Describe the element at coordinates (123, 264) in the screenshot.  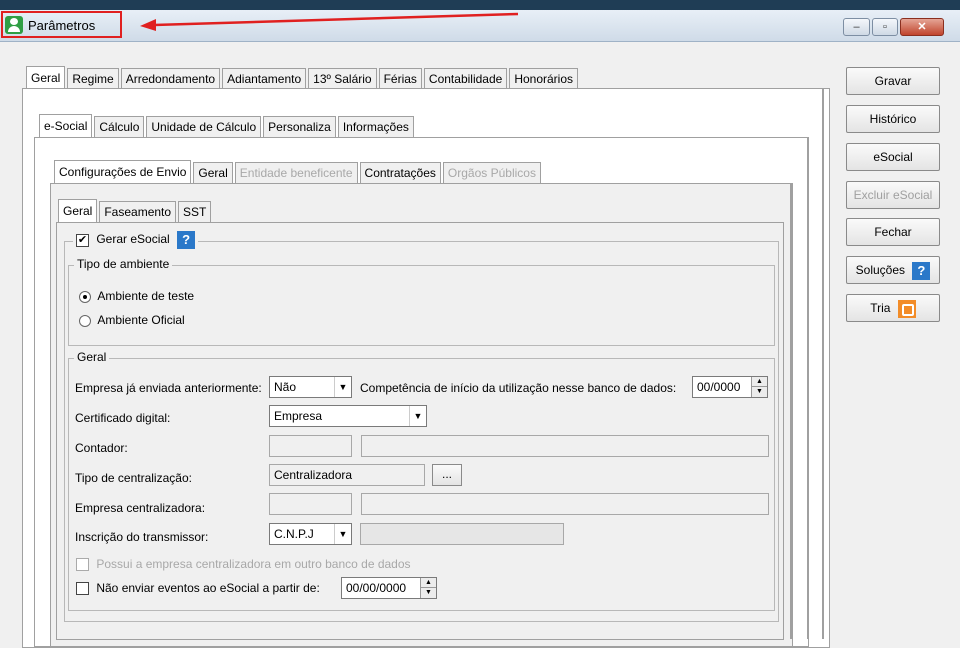
I see `tipo-ambiente-legend: Tipo de ambiente` at that location.